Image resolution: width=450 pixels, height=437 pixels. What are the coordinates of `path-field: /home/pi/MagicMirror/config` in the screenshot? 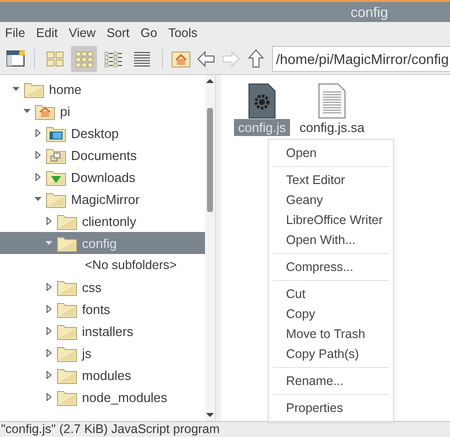 It's located at (361, 59).